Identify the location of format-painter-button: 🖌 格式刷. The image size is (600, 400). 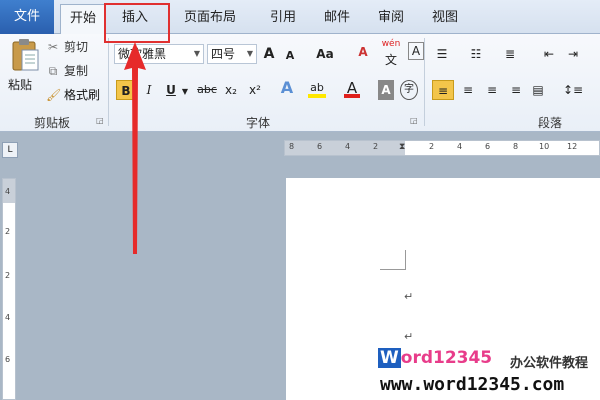
(73, 95).